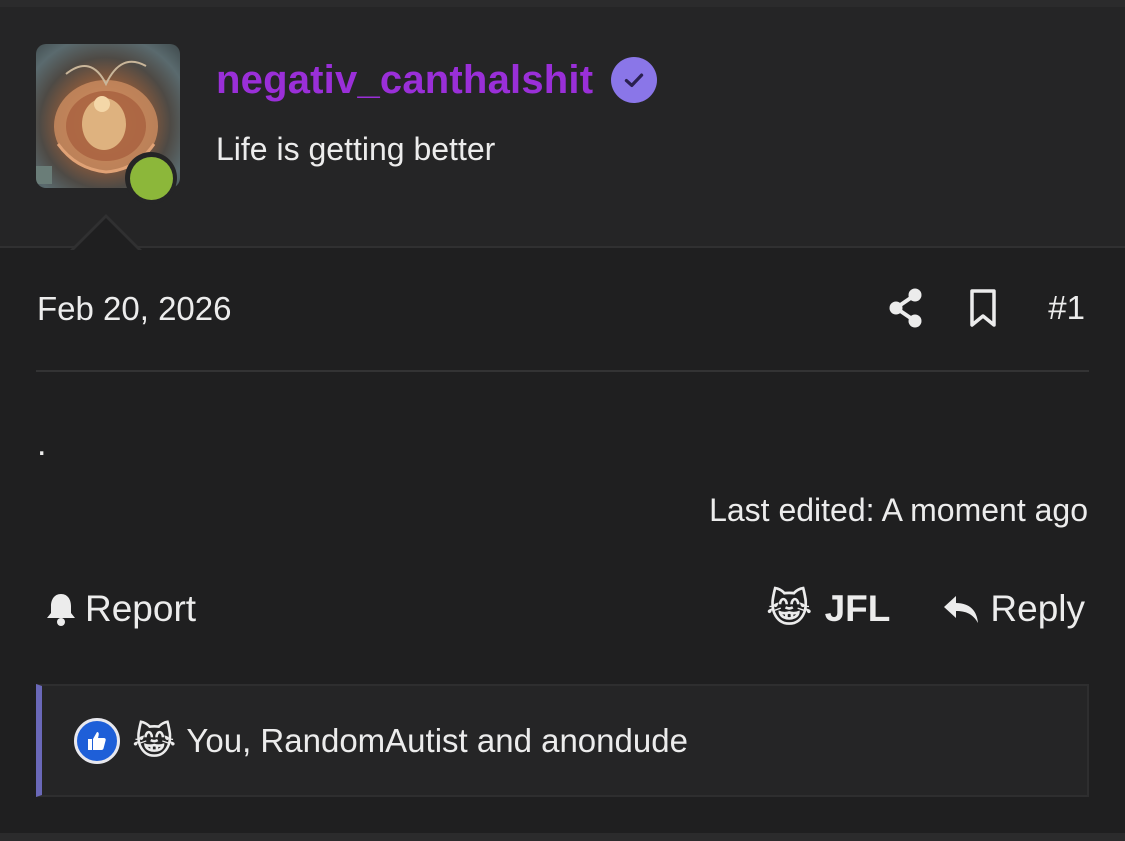  Describe the element at coordinates (634, 80) in the screenshot. I see `verified-check-icon` at that location.